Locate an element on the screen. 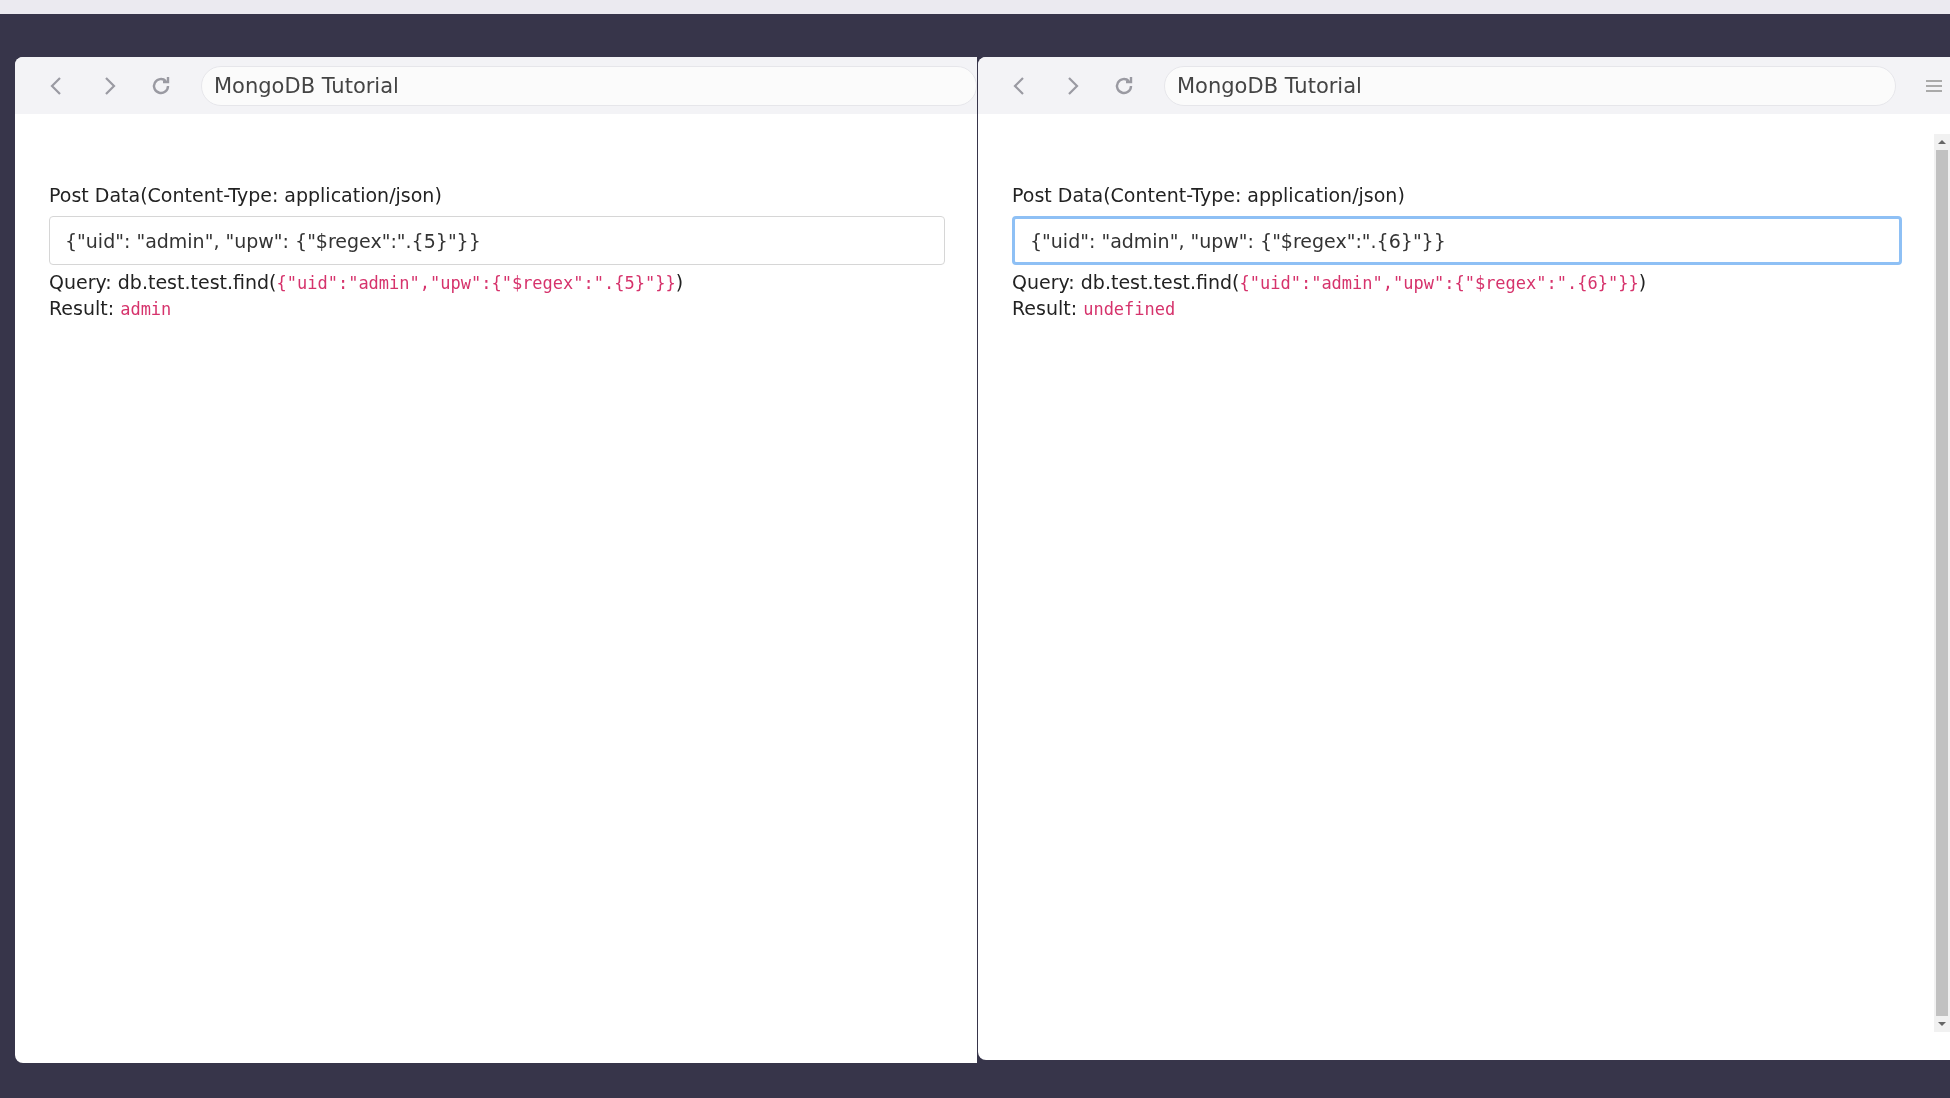  input-field: {"uid": "admin", "upw": {"$regex":".{6}"}} is located at coordinates (1457, 240).